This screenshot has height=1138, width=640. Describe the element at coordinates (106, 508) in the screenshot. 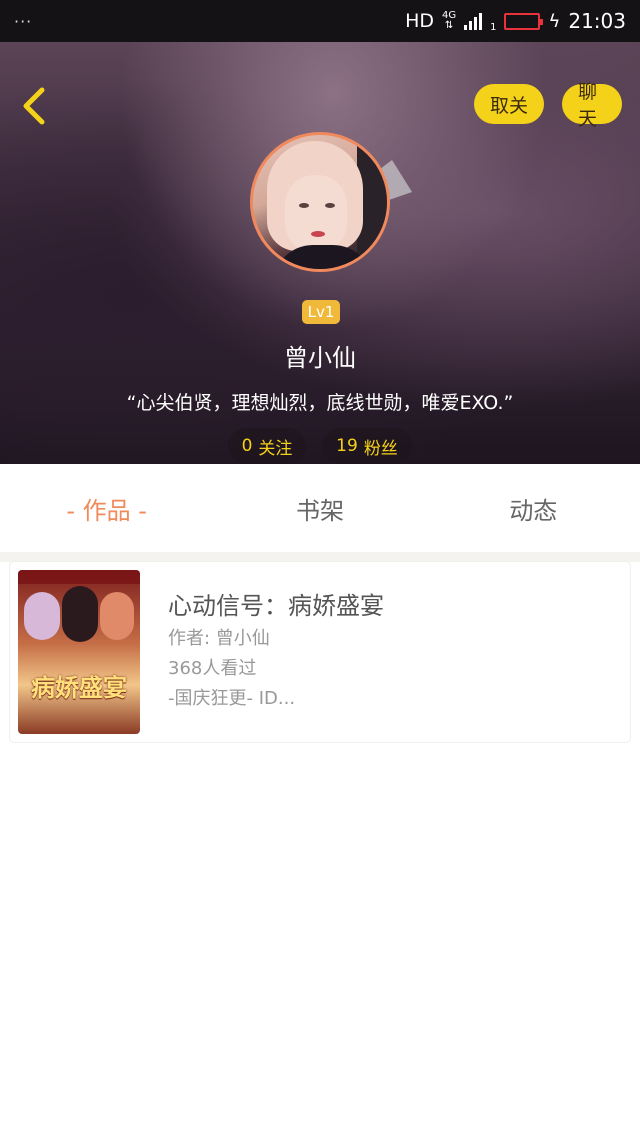

I see `tab-works: - 作品 -` at that location.